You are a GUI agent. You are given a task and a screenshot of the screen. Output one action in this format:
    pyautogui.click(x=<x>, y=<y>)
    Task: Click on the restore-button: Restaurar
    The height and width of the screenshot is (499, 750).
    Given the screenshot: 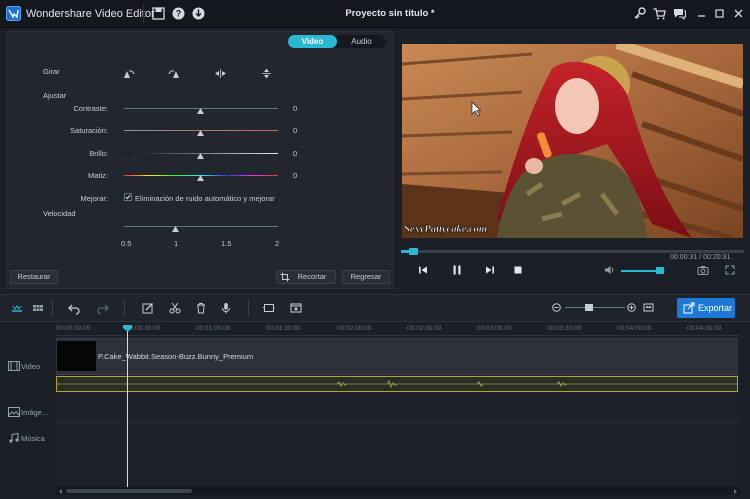 What is the action you would take?
    pyautogui.click(x=34, y=277)
    